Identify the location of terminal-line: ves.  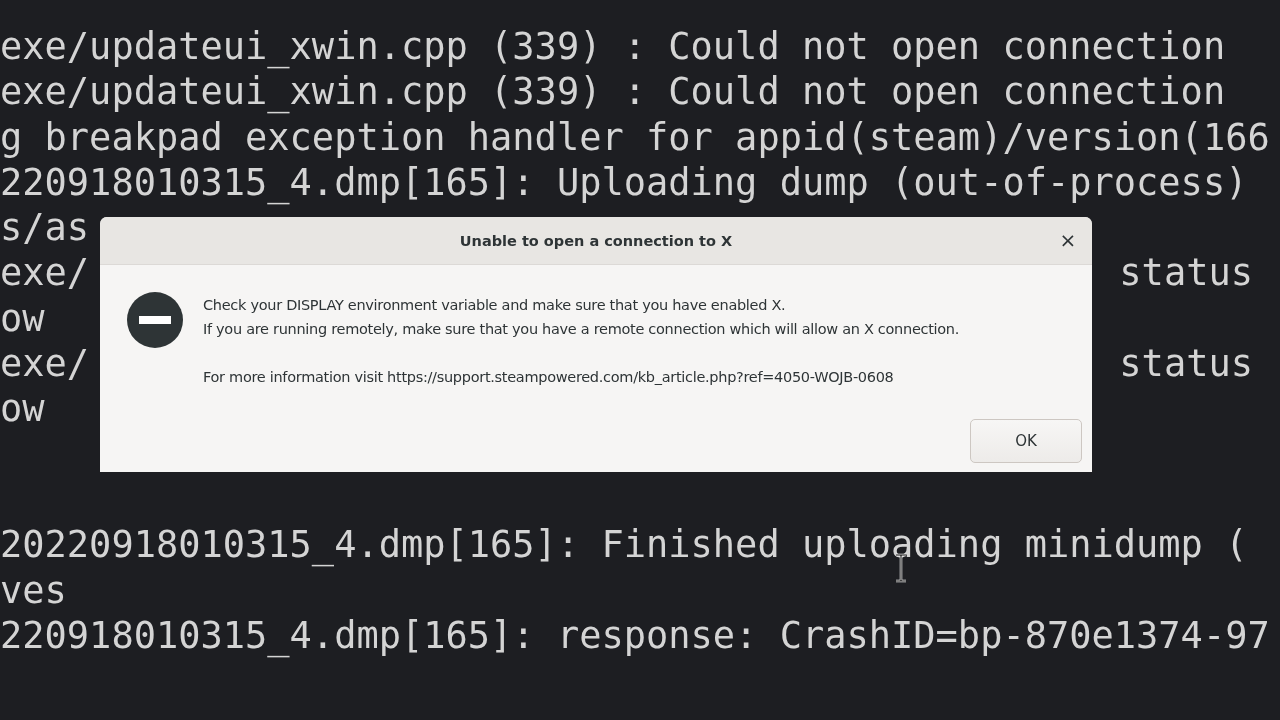
(33, 590).